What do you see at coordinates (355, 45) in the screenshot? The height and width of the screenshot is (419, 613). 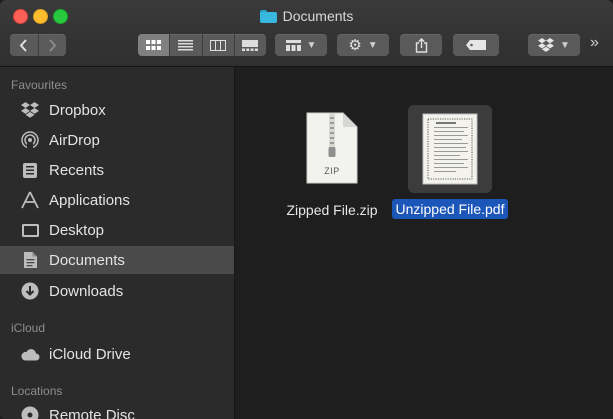 I see `gear-icon: ⚙` at bounding box center [355, 45].